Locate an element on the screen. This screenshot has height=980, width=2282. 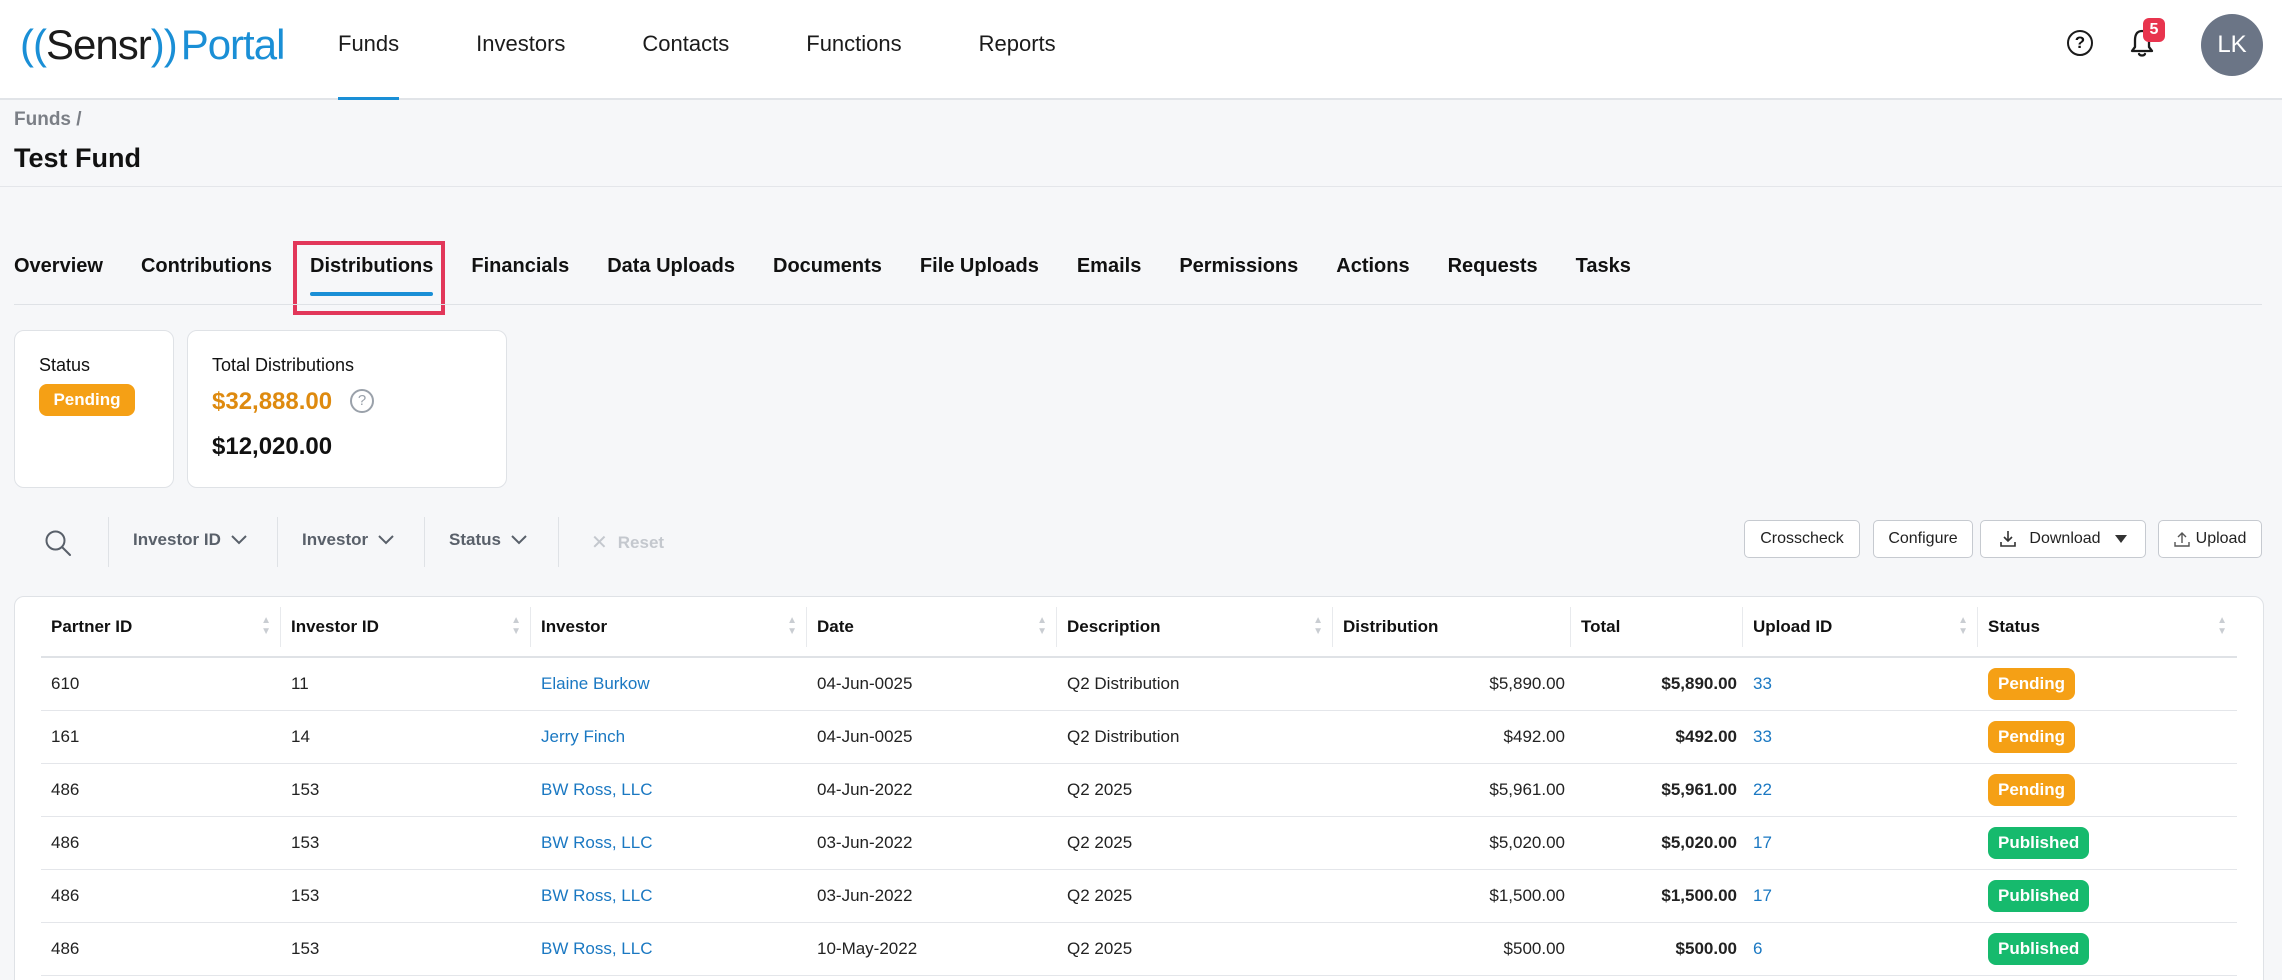
column-header-status: Status ▲ ▼ is located at coordinates (2107, 627).